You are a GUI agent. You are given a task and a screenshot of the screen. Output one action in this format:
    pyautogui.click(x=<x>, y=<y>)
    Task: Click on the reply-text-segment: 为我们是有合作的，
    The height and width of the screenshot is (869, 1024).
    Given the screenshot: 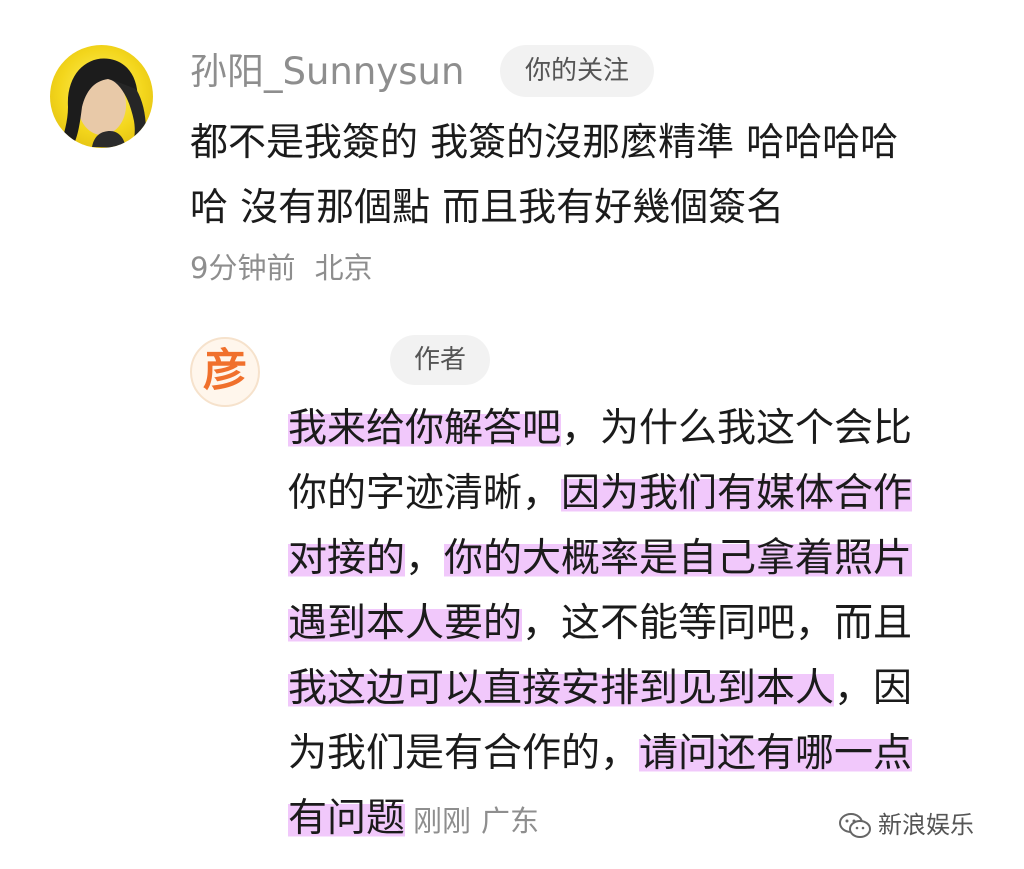 What is the action you would take?
    pyautogui.click(x=464, y=753)
    